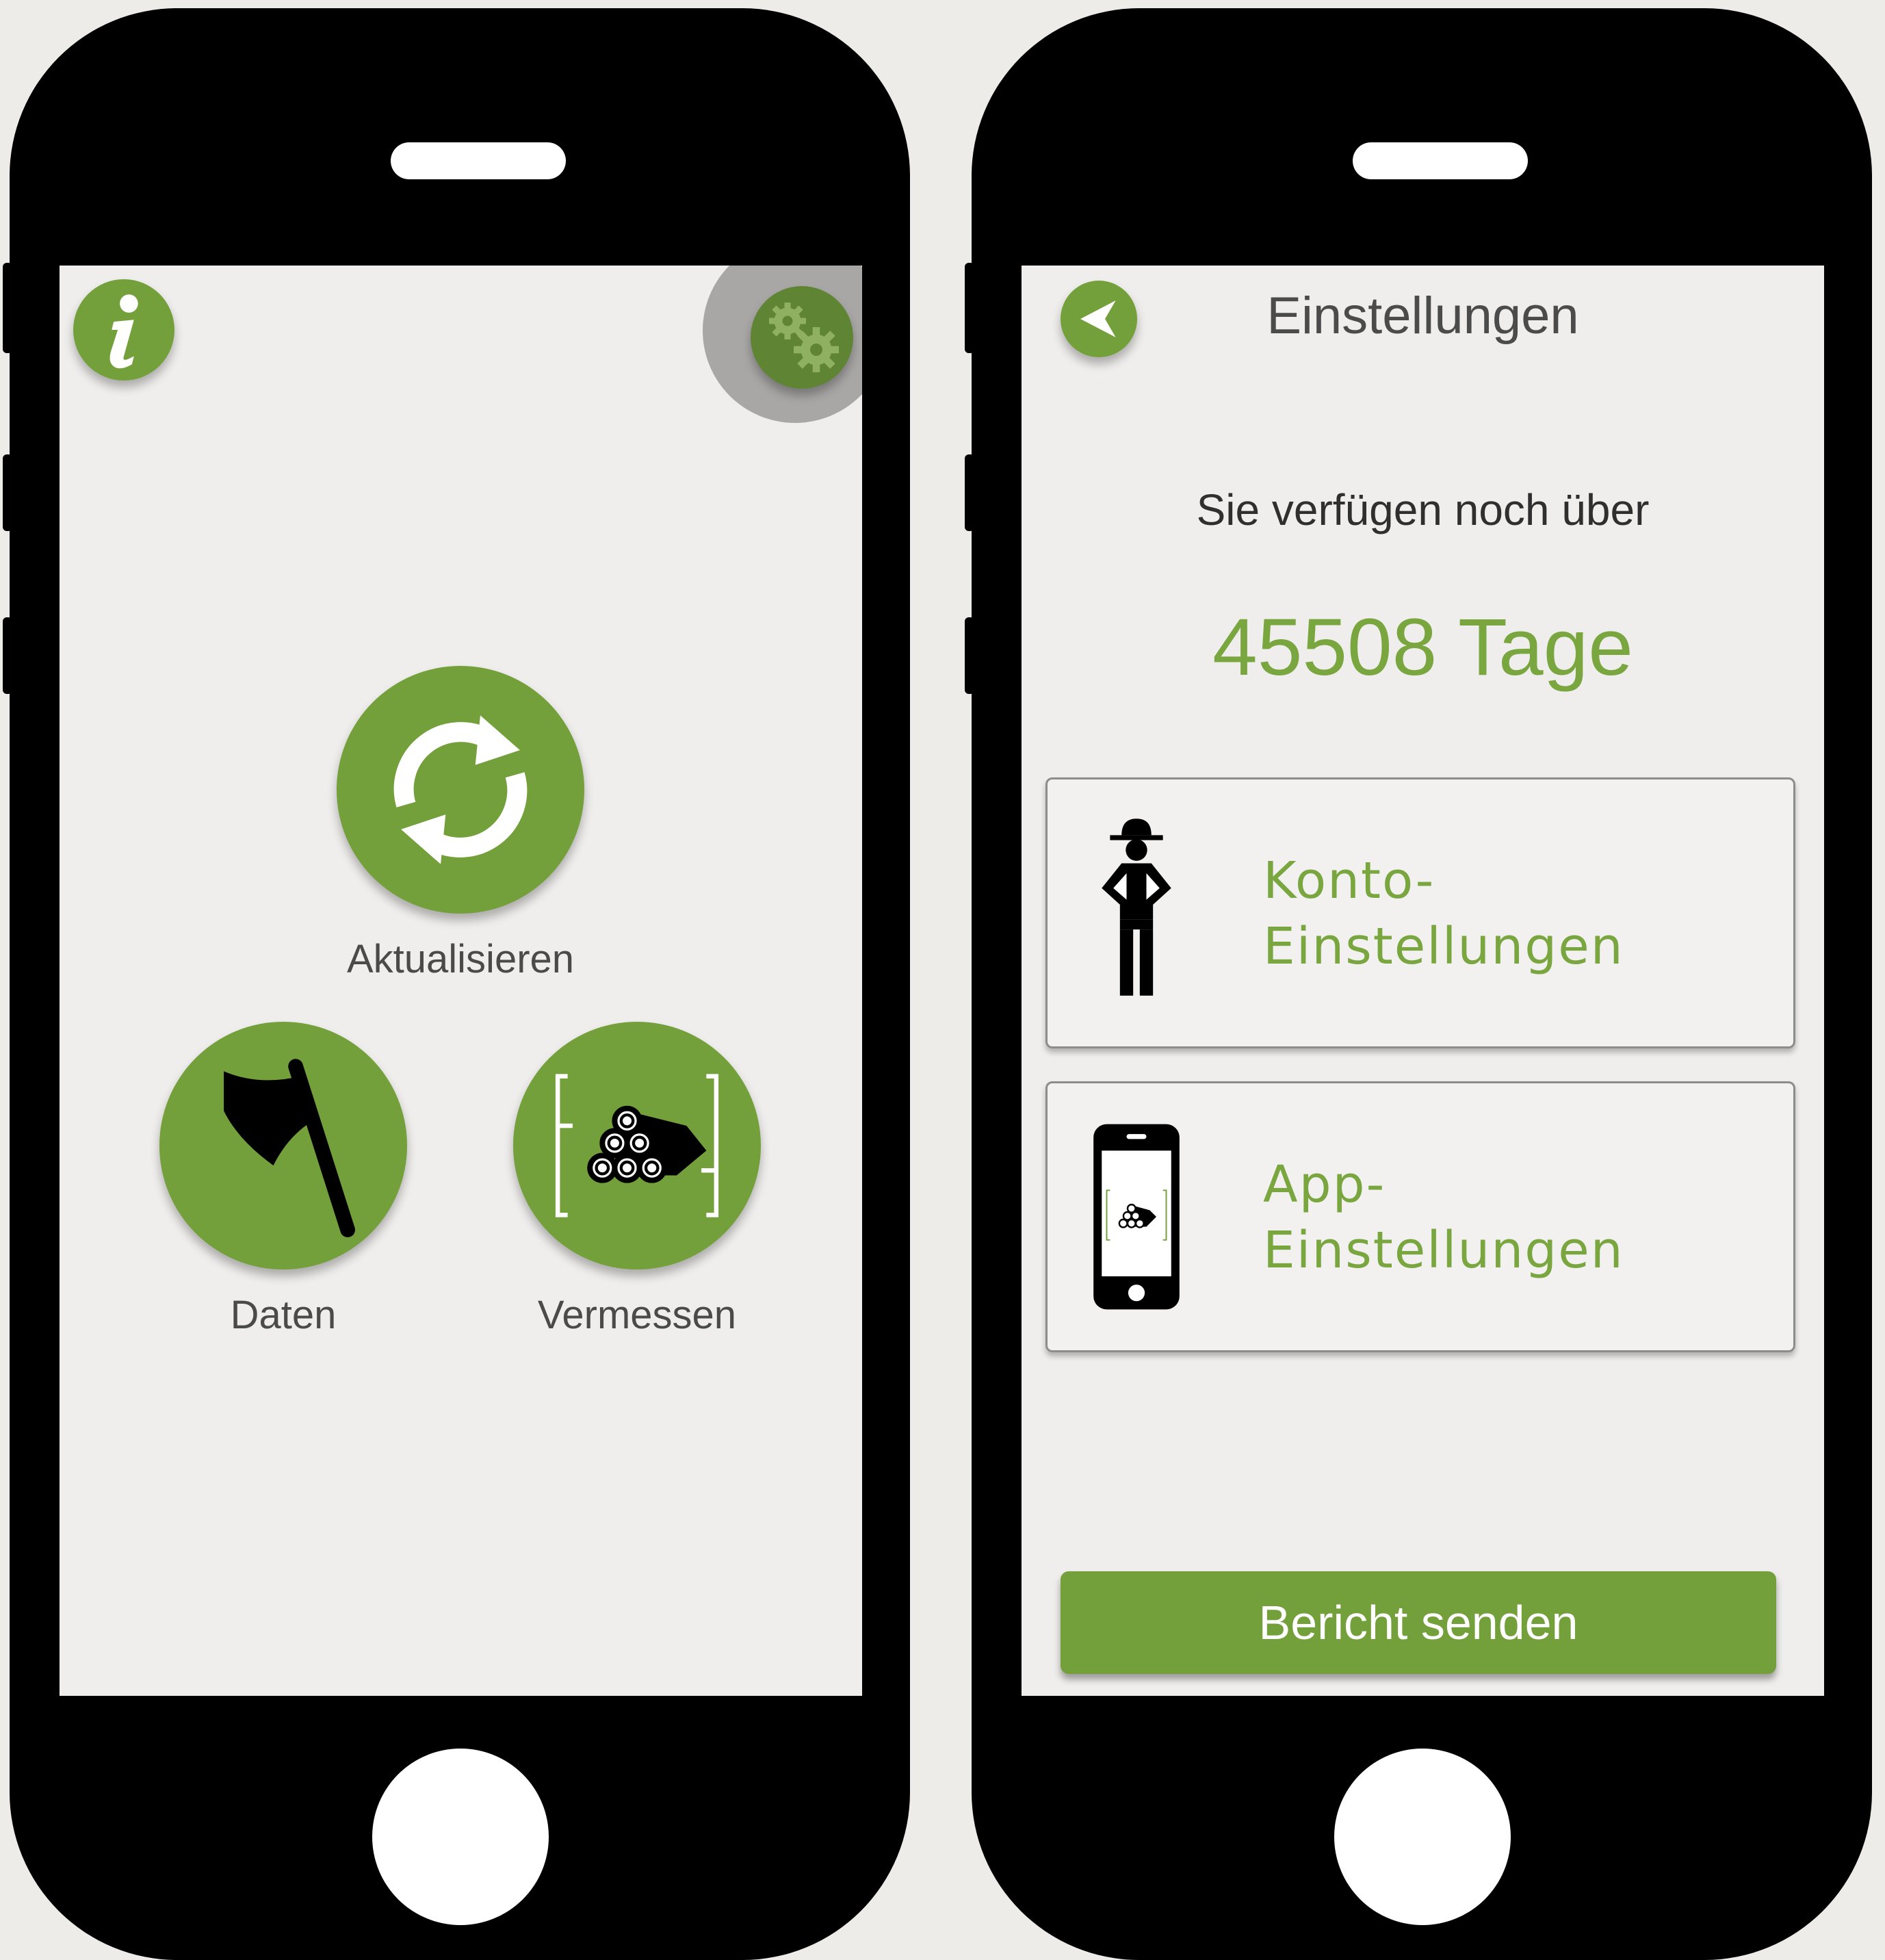 This screenshot has height=1960, width=1885. I want to click on refresh-label: Aktualisieren, so click(460, 959).